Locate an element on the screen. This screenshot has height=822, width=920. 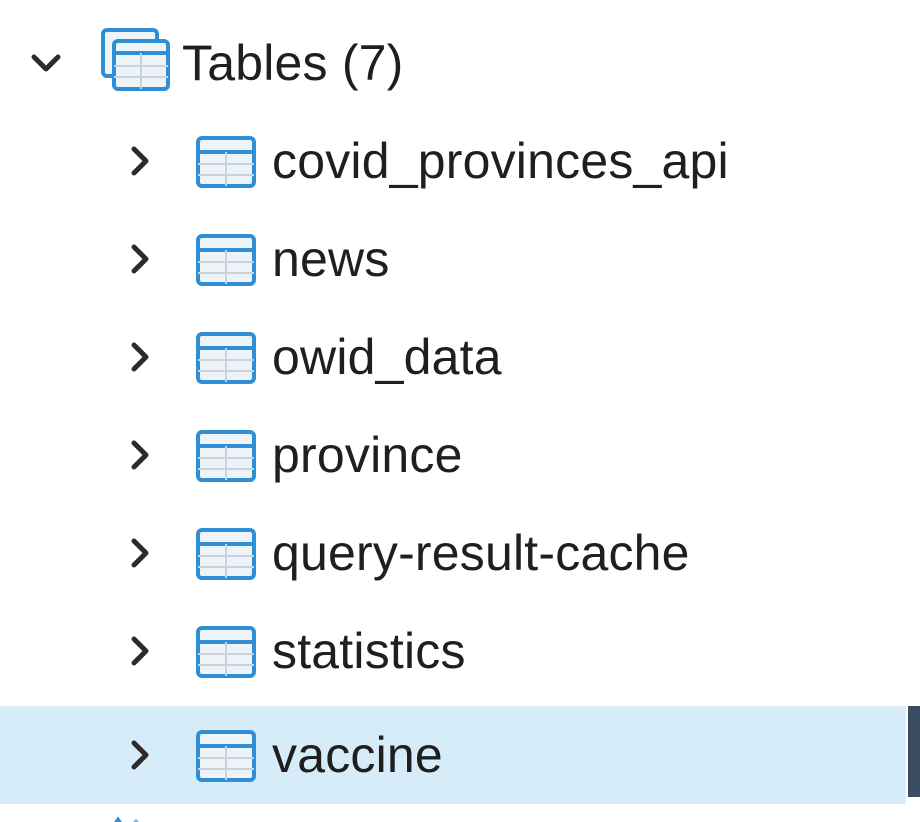
next-node-icon is located at coordinates (130, 817).